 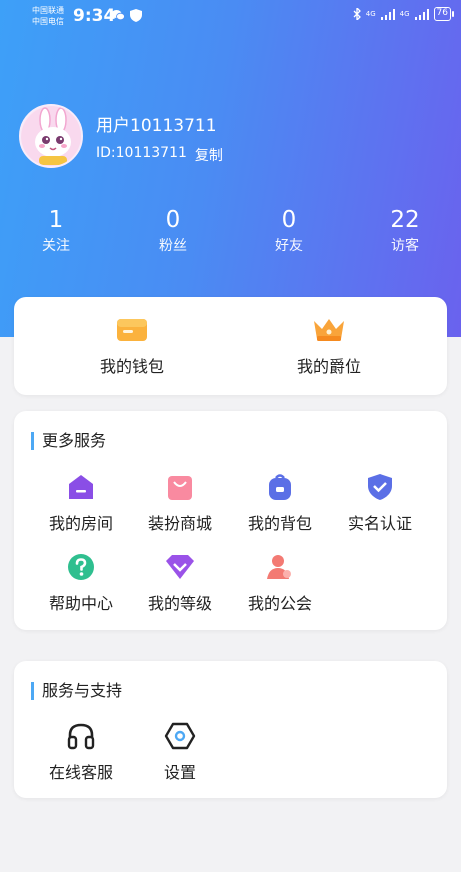 What do you see at coordinates (48, 16) in the screenshot?
I see `carrier-labels: 中国联通 中国电信` at bounding box center [48, 16].